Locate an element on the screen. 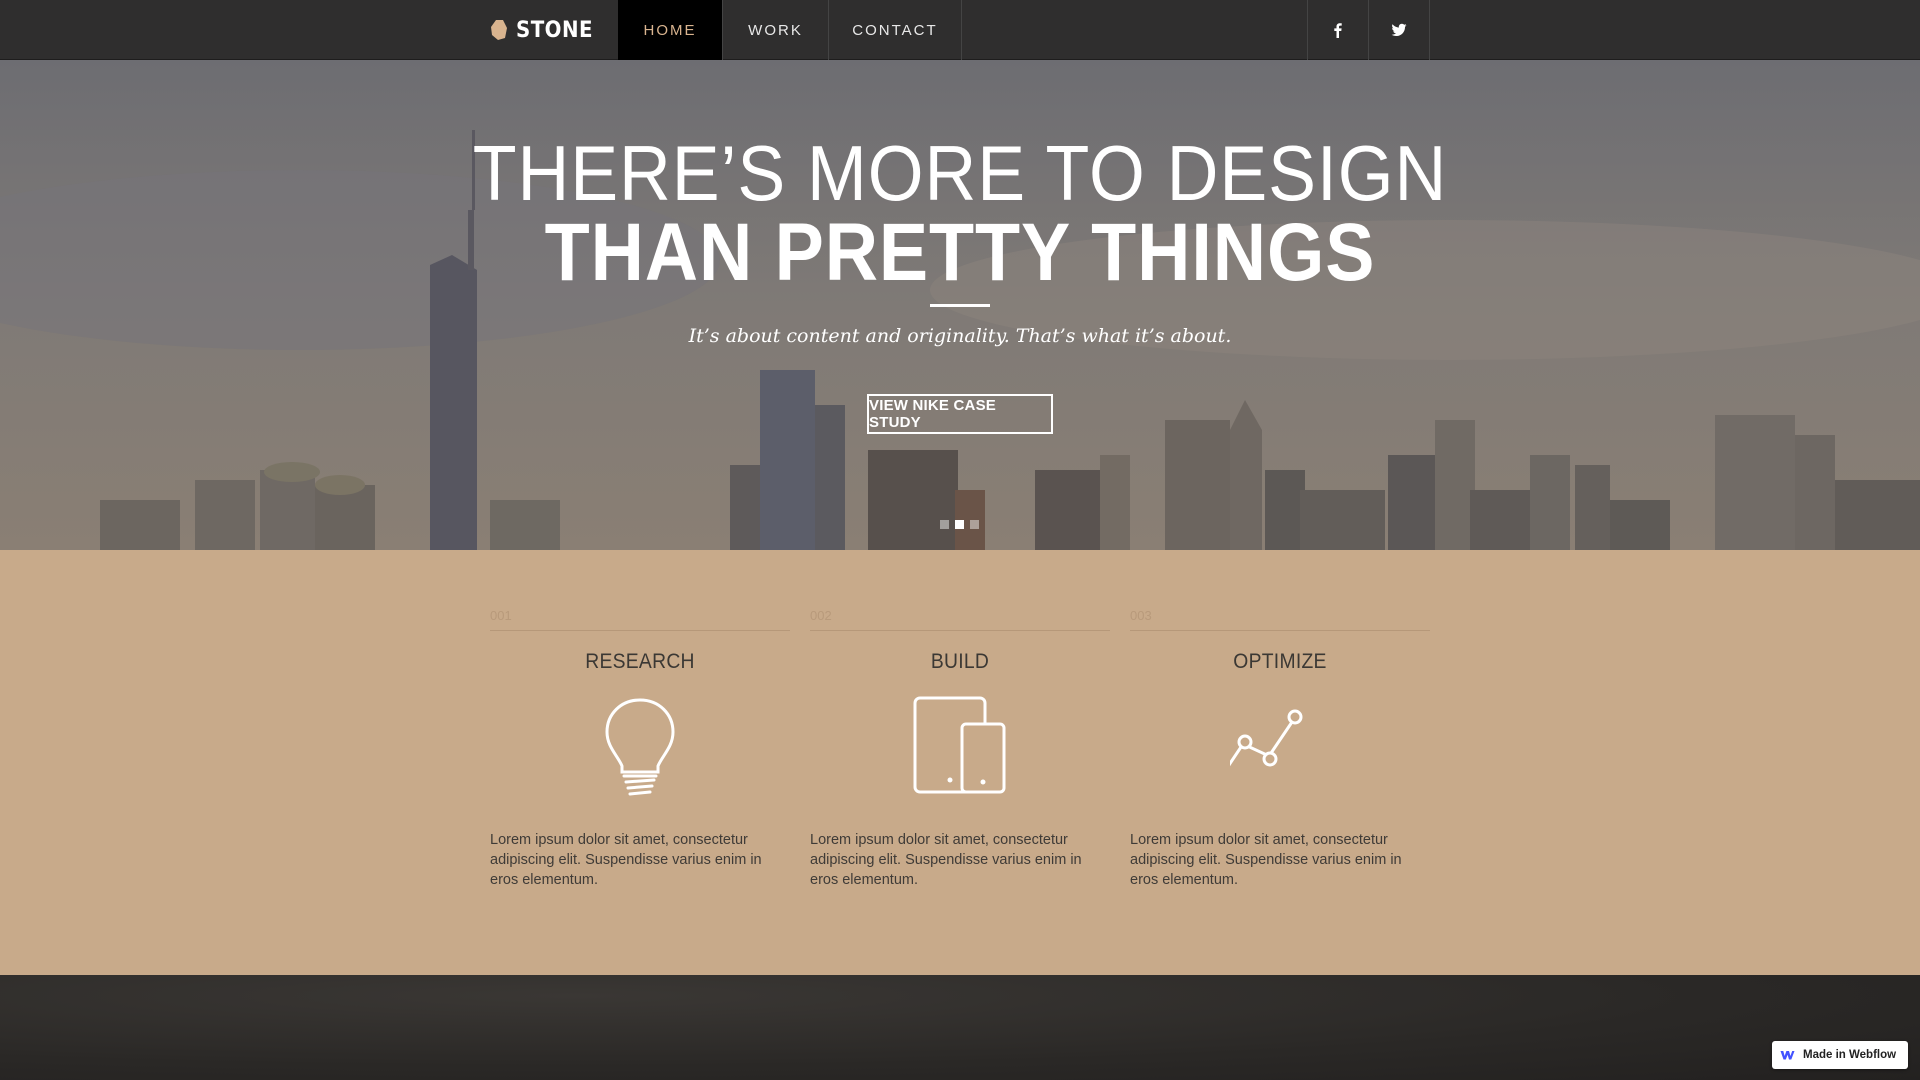 The width and height of the screenshot is (1920, 1080). navbar: STONE HOME WORK CONTACT is located at coordinates (960, 30).